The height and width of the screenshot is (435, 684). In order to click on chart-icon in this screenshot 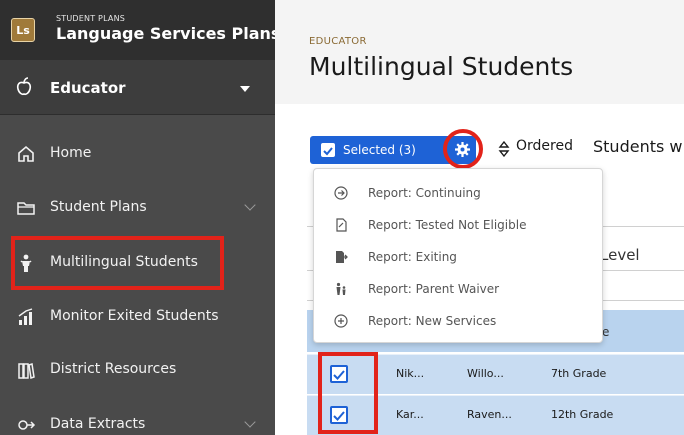, I will do `click(25, 316)`.